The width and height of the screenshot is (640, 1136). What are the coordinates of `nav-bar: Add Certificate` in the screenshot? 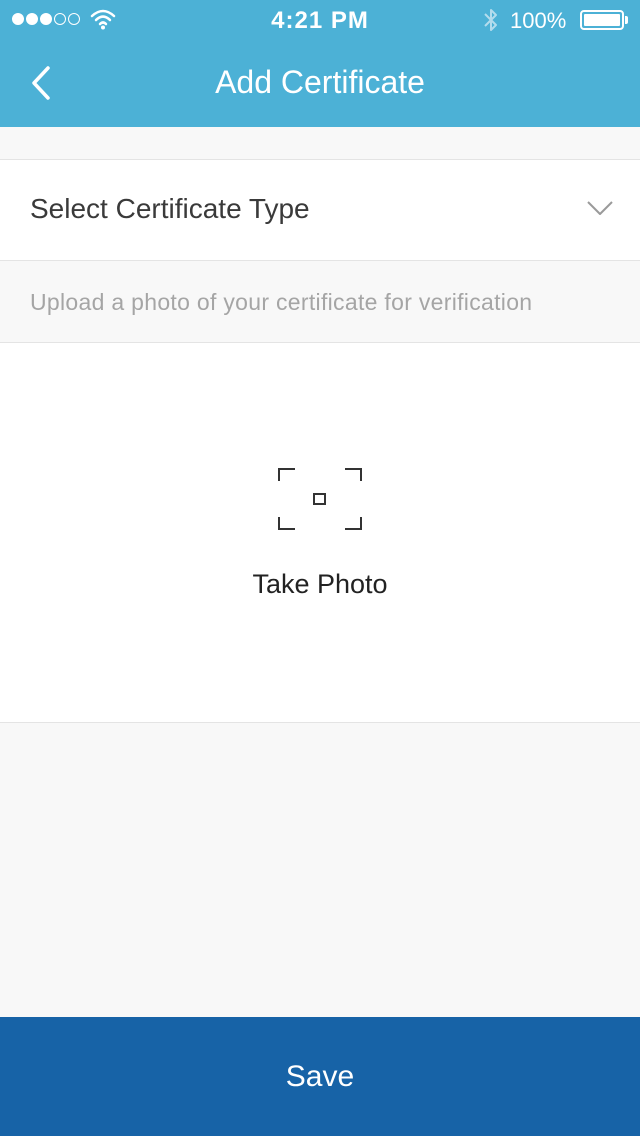 It's located at (320, 83).